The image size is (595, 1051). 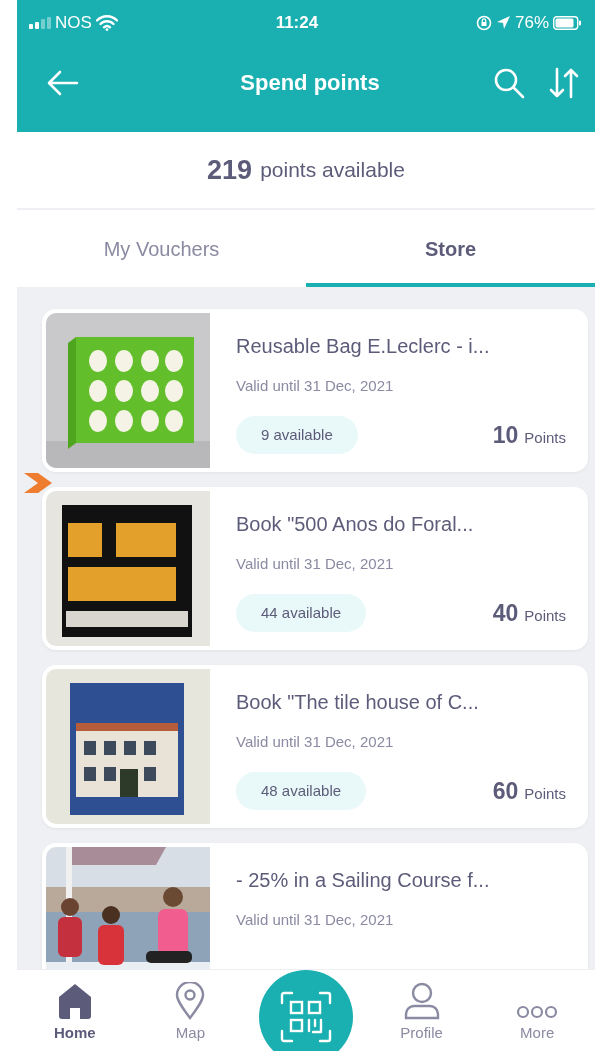 I want to click on sort-button, so click(x=564, y=82).